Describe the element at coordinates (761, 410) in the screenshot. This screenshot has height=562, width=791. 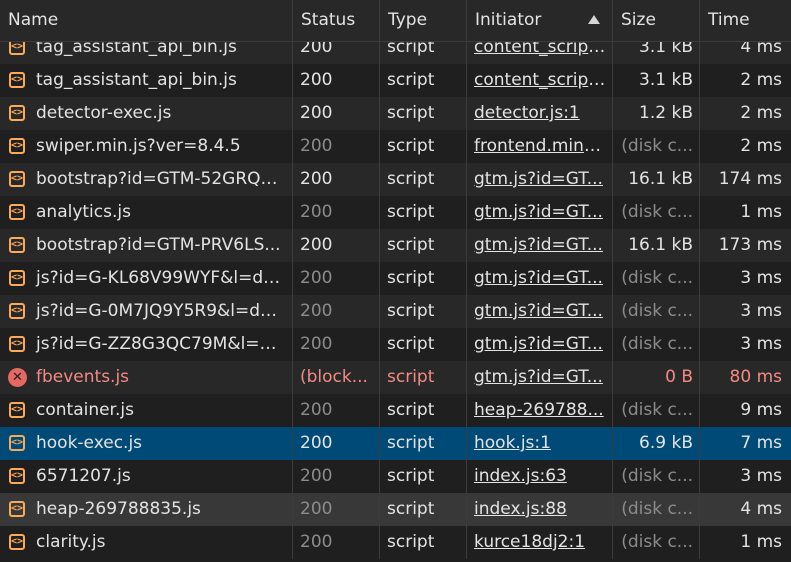
I see `cell-time: 9 ms` at that location.